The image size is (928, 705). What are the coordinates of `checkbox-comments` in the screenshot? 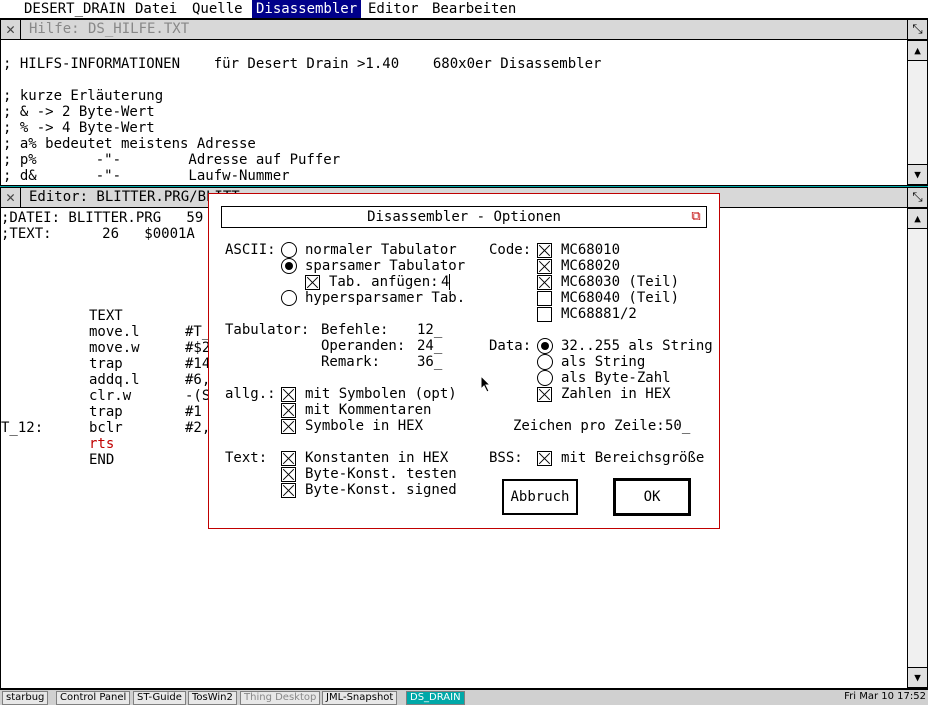 It's located at (288, 410).